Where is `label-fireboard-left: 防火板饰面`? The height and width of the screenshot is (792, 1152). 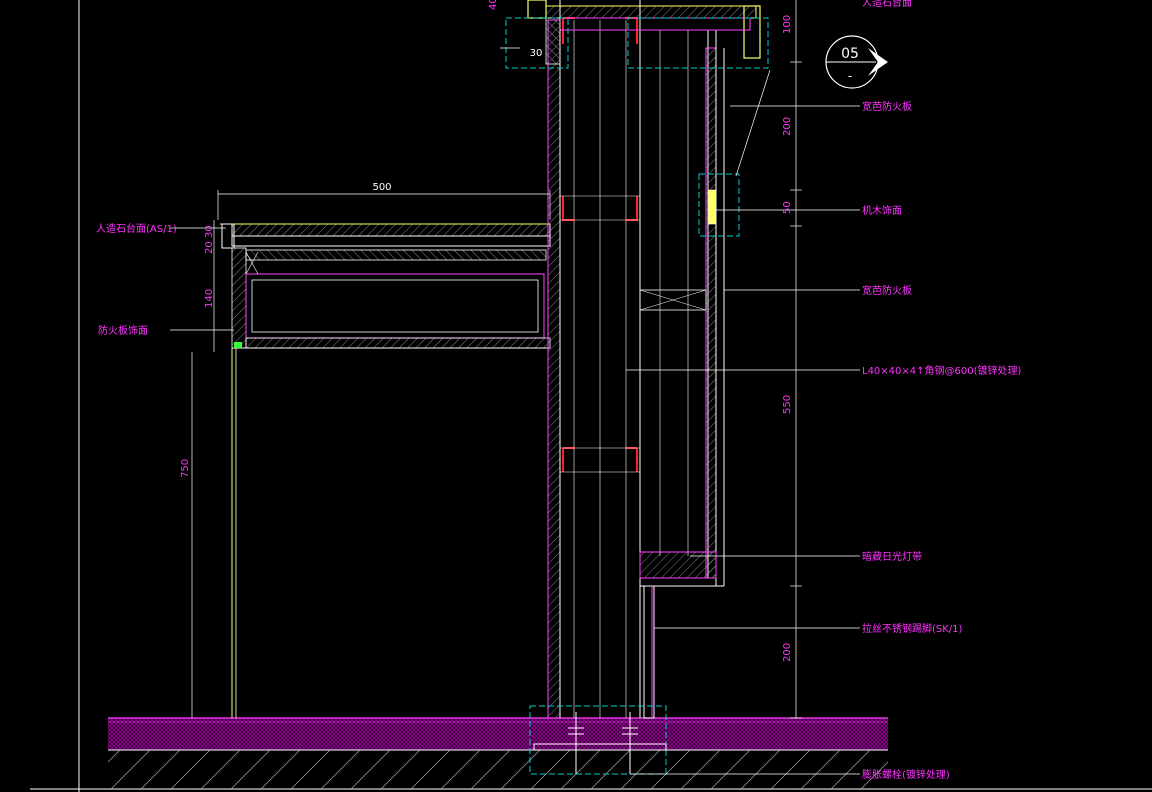
label-fireboard-left: 防火板饰面 is located at coordinates (123, 330).